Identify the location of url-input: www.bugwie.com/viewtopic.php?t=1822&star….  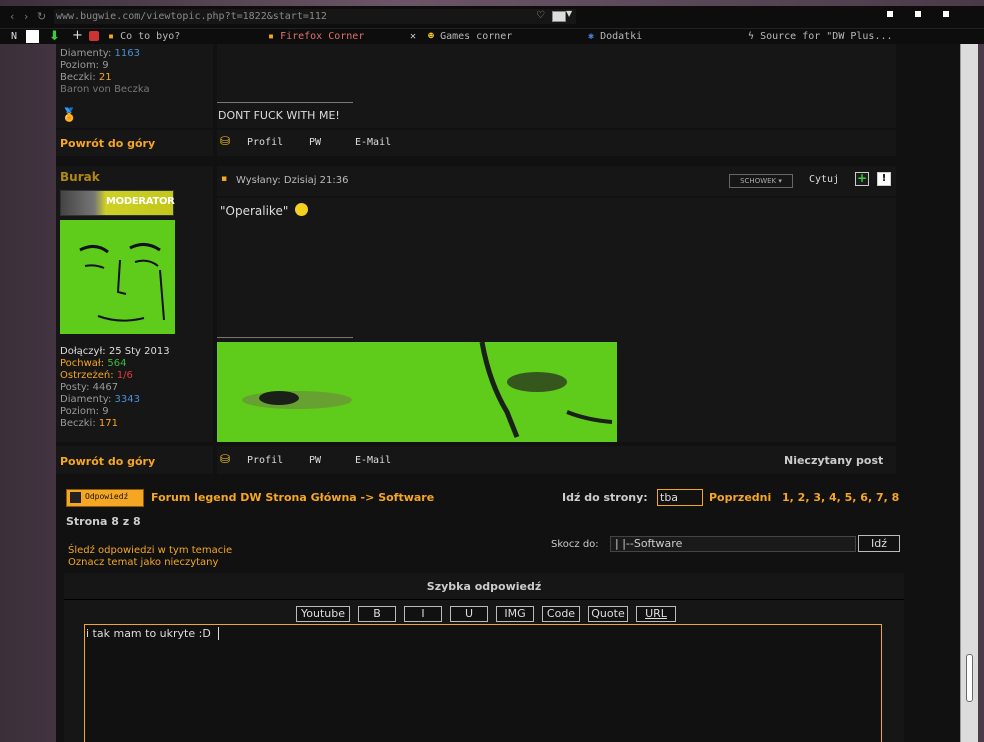
(315, 16).